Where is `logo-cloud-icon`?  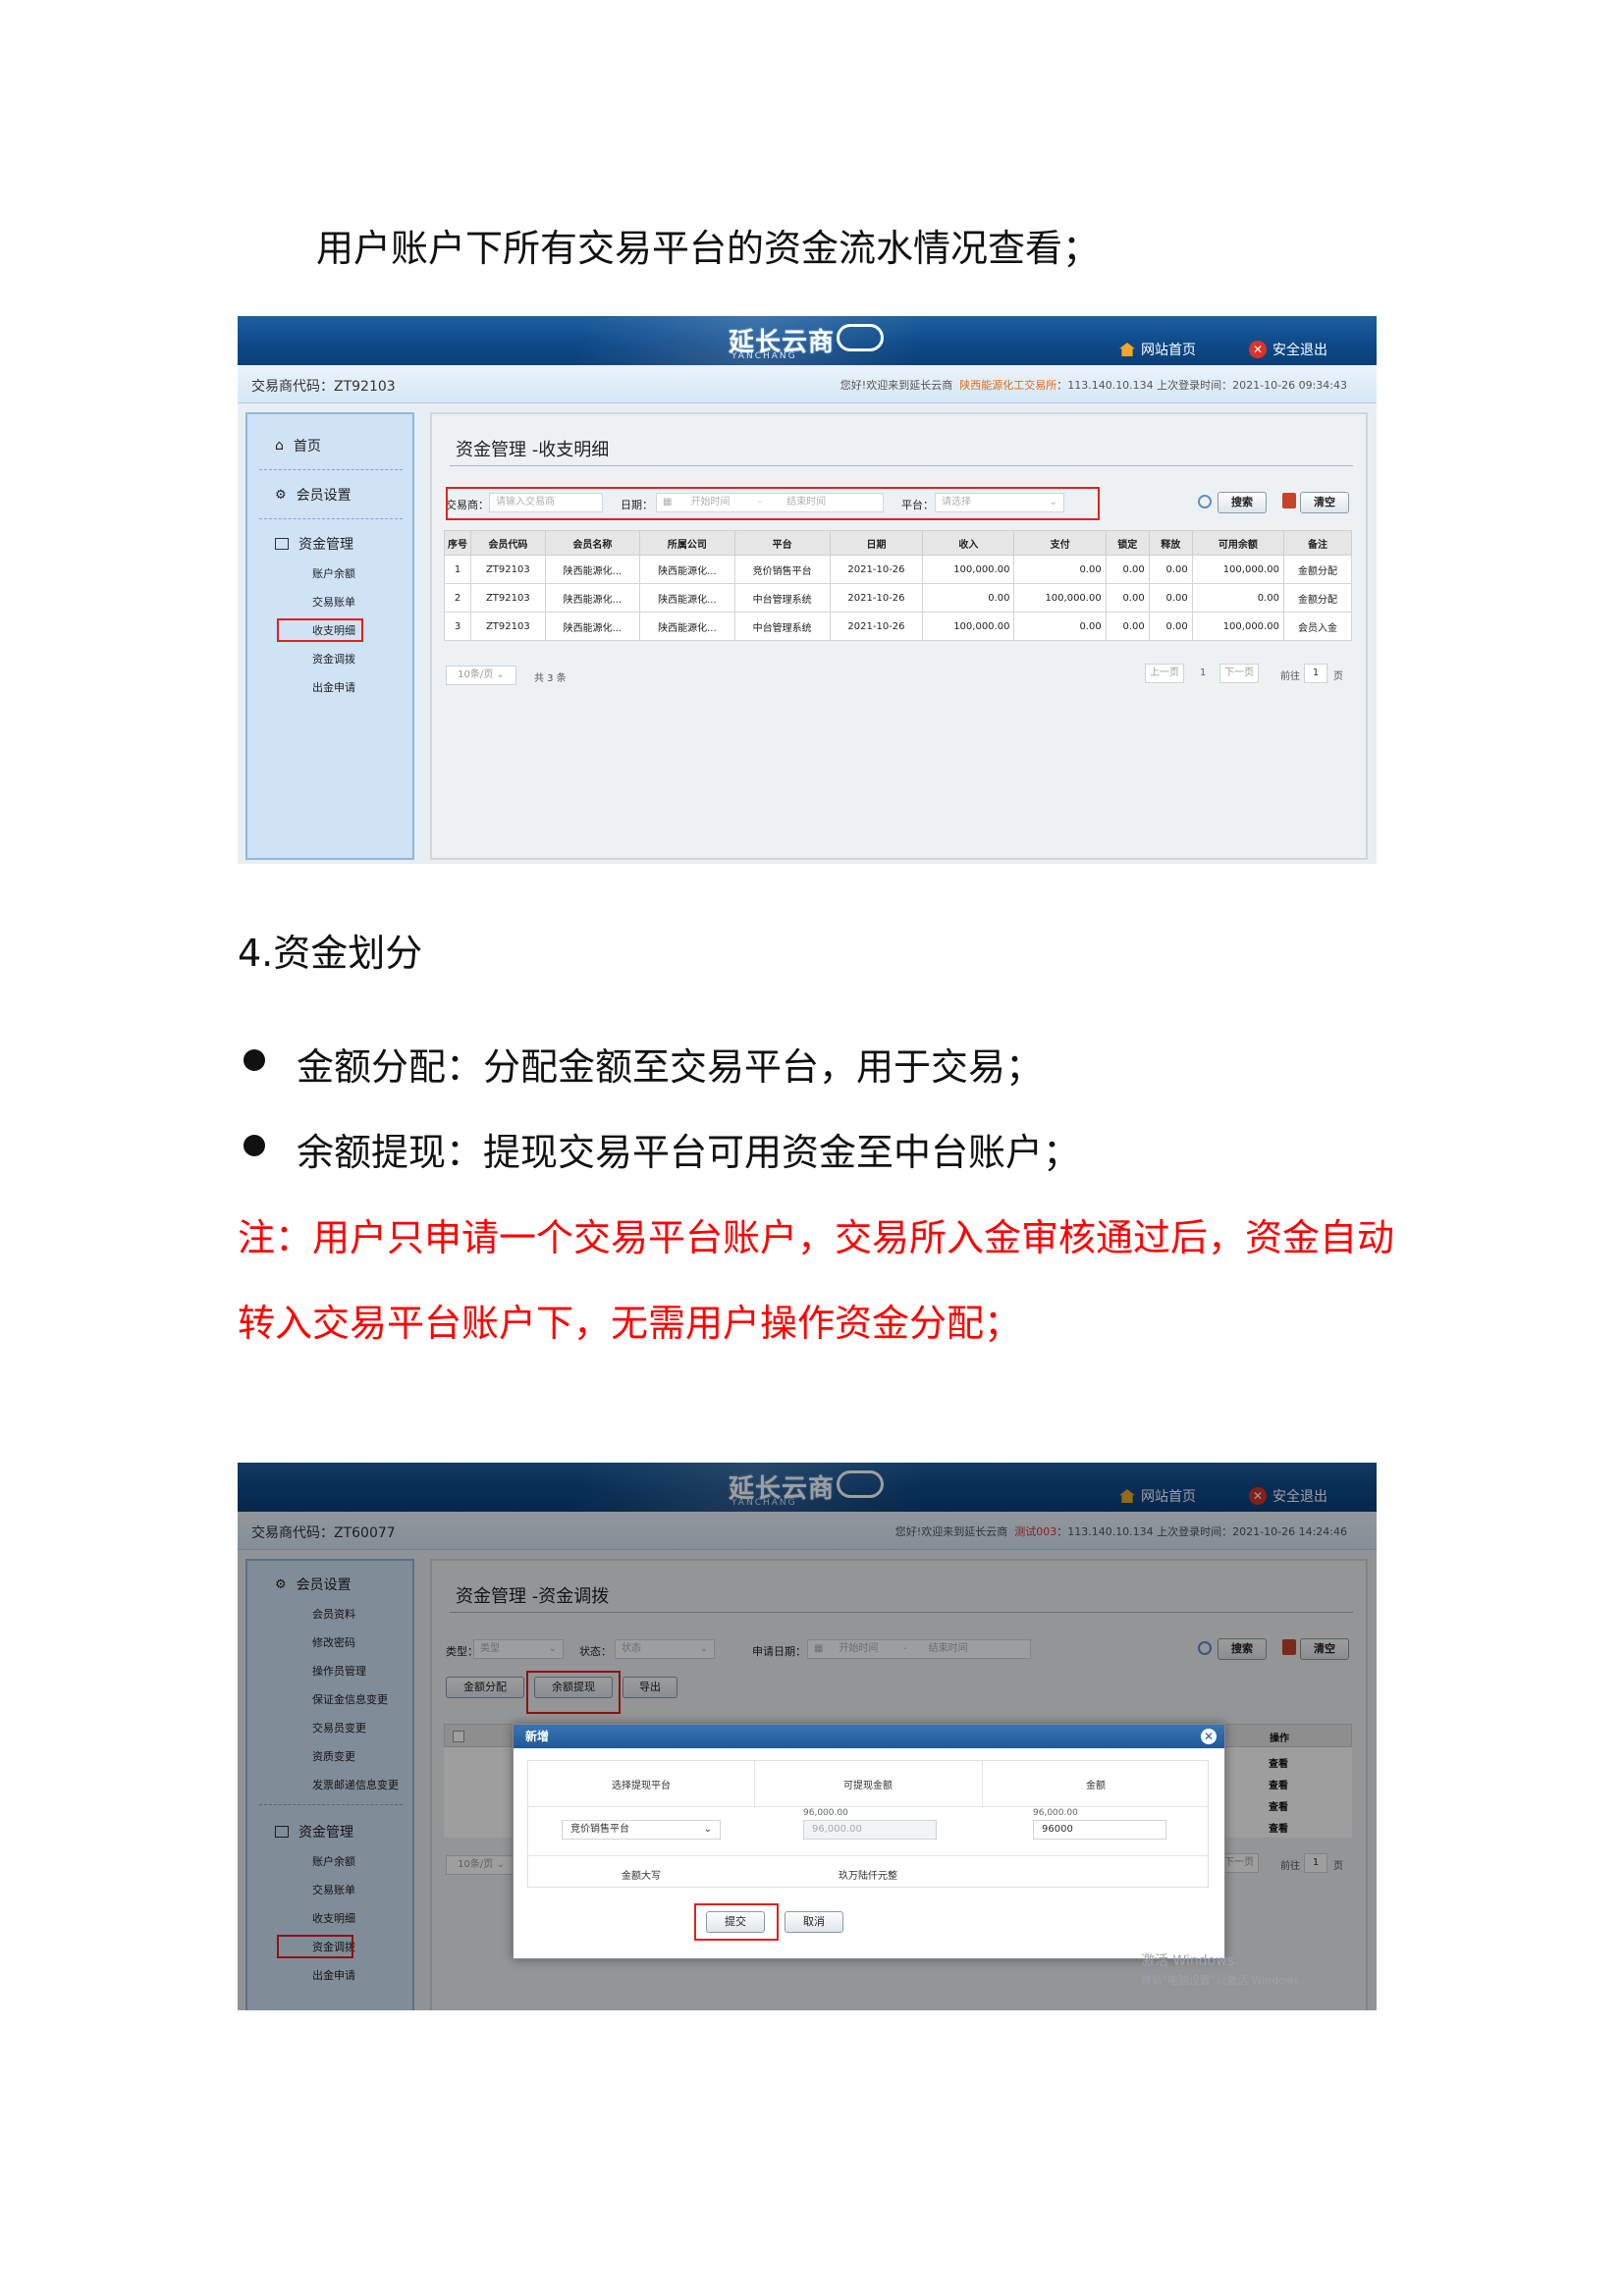 logo-cloud-icon is located at coordinates (860, 337).